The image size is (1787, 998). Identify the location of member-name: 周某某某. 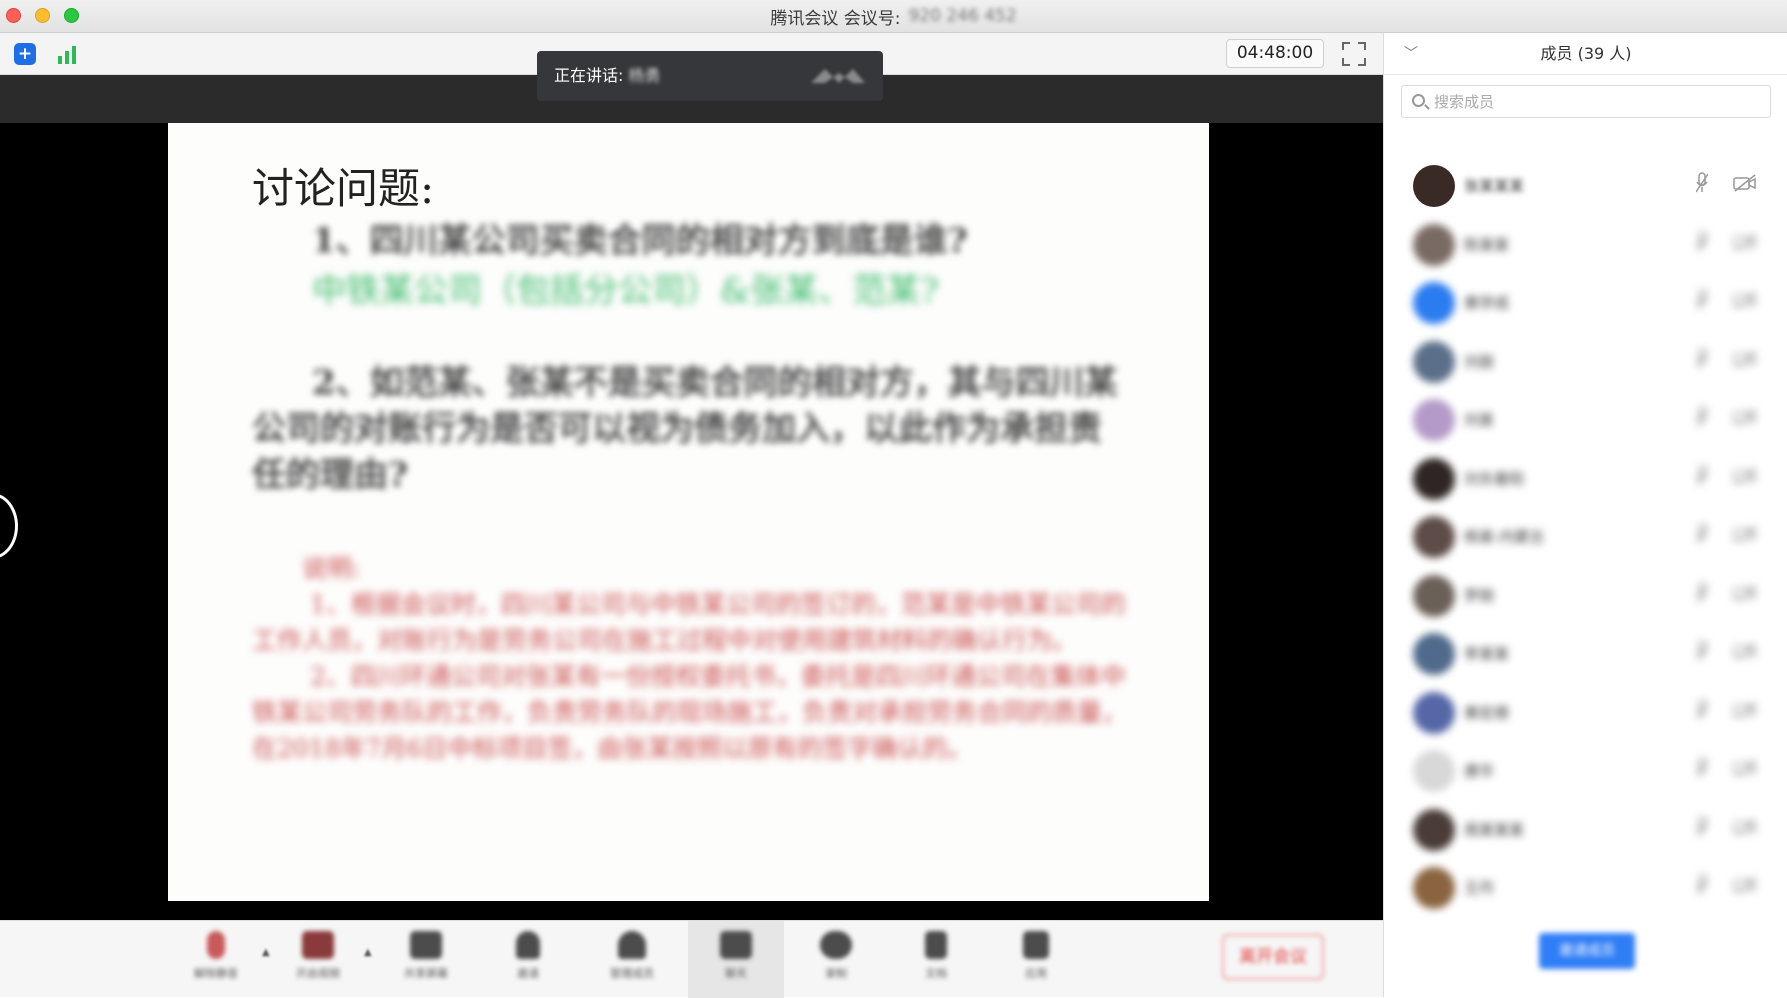
(1494, 829).